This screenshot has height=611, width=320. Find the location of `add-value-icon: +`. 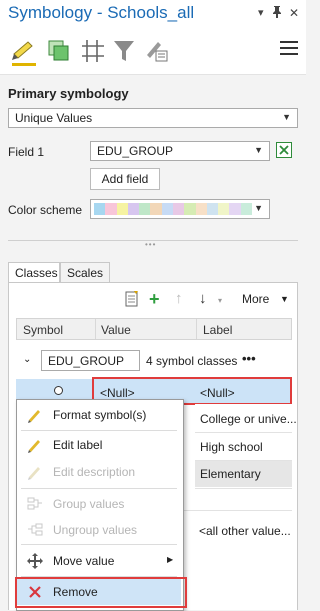

add-value-icon: + is located at coordinates (154, 299).